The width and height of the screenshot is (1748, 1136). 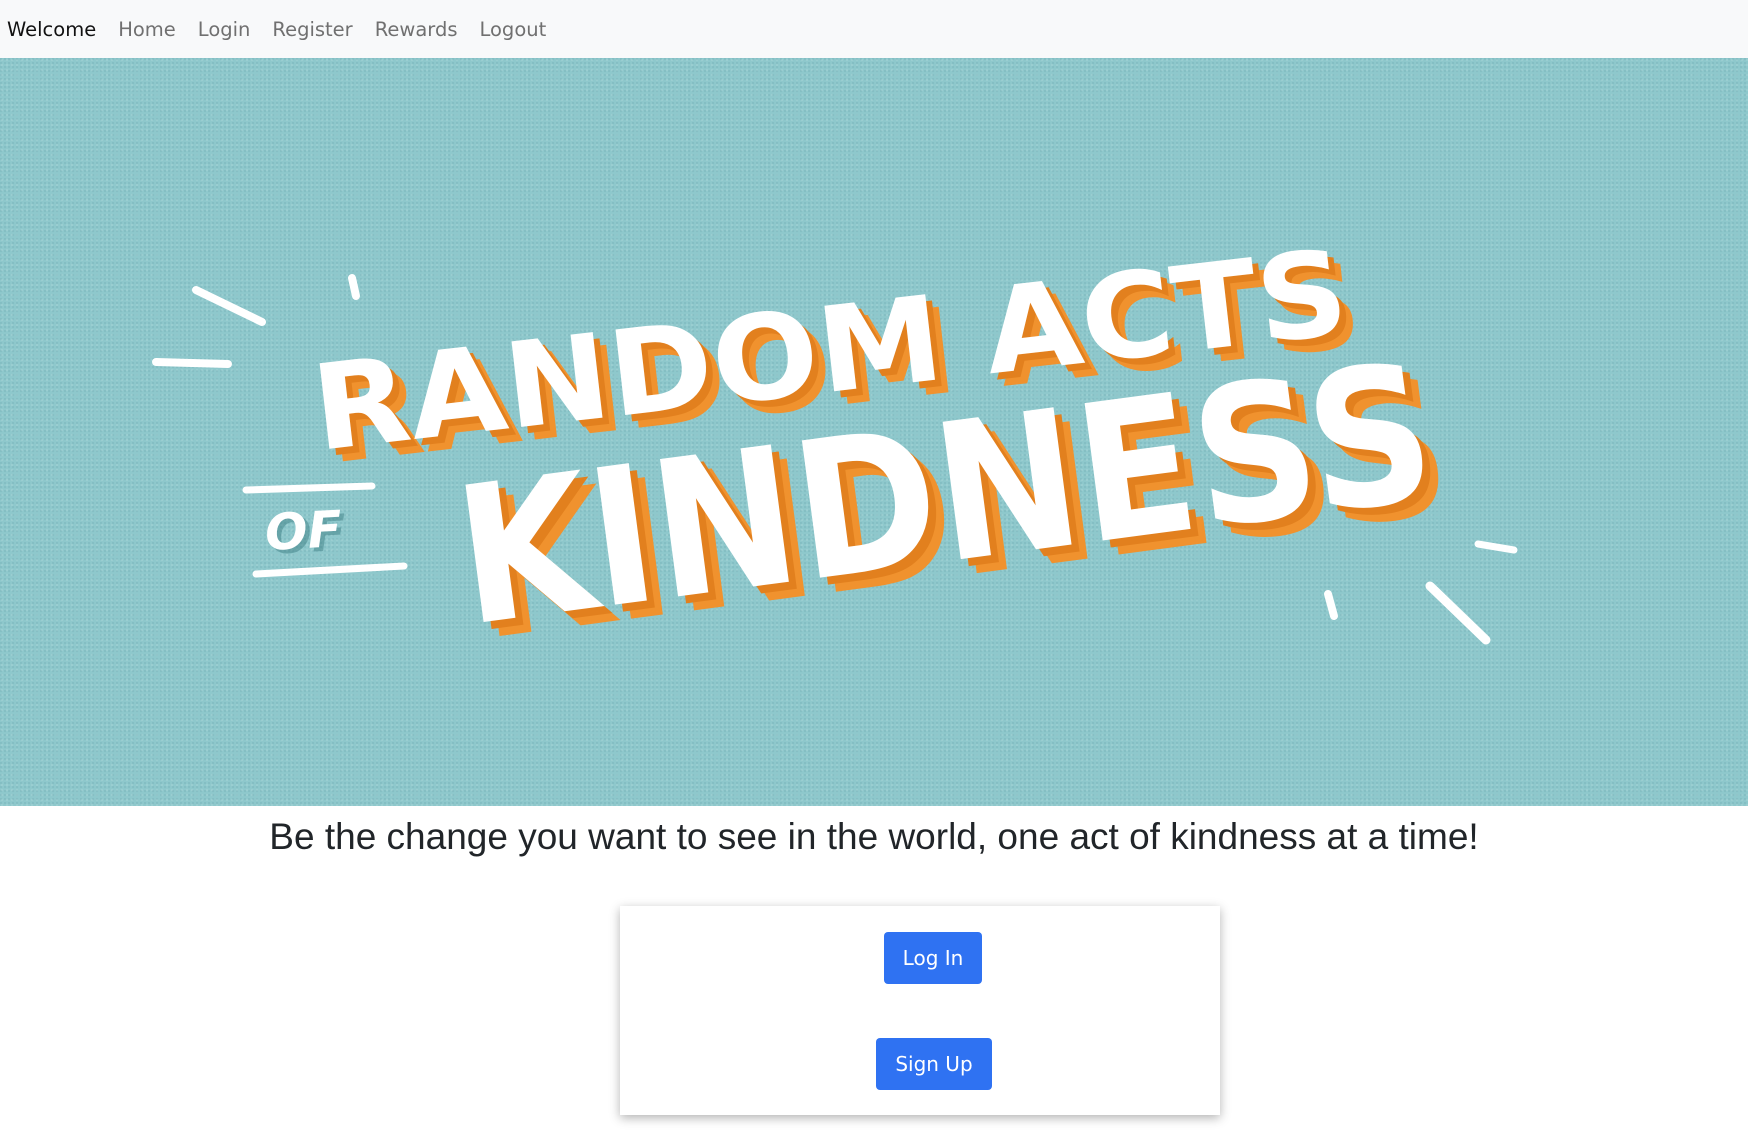 I want to click on login-button: Log In, so click(x=933, y=958).